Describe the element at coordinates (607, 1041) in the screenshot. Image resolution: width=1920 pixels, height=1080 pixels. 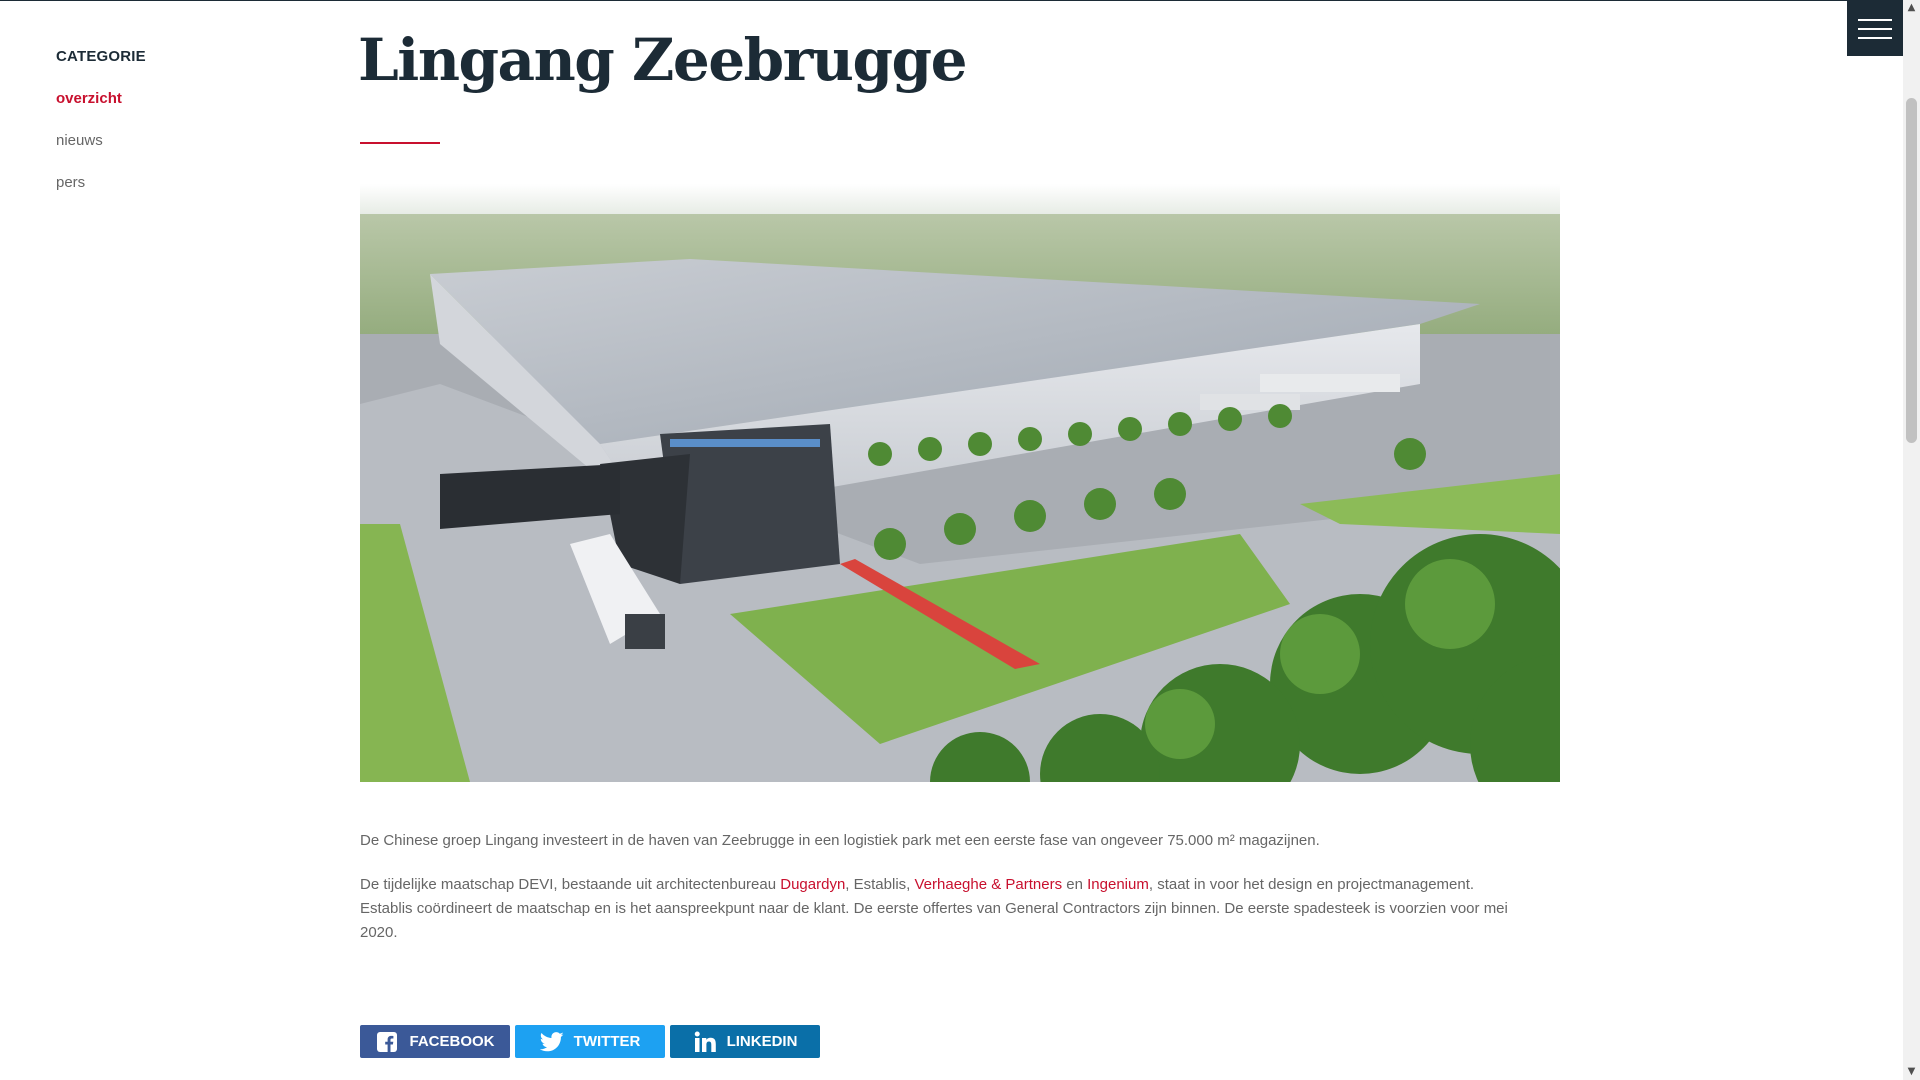
I see `twitter-label: TWITTER` at that location.